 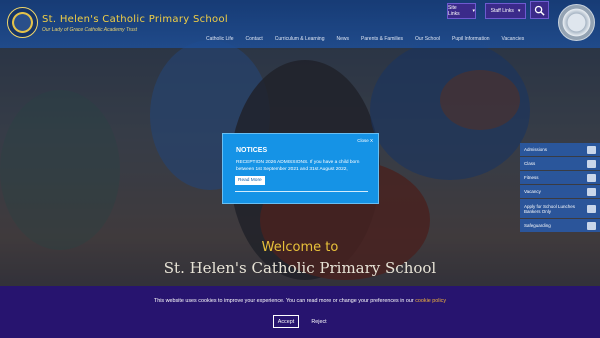 I want to click on side-item-label: Class, so click(x=530, y=163).